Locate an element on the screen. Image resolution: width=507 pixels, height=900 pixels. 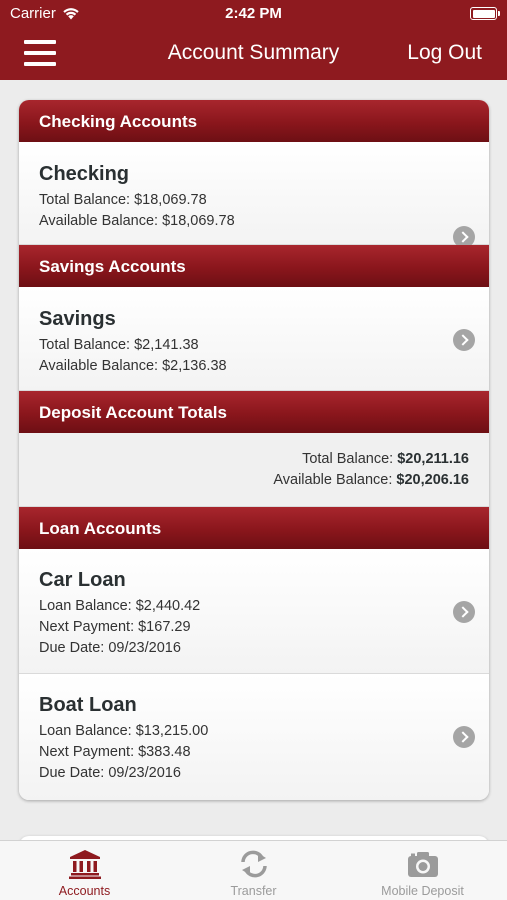
tab-mobile-deposit: Mobile Deposit is located at coordinates (422, 870).